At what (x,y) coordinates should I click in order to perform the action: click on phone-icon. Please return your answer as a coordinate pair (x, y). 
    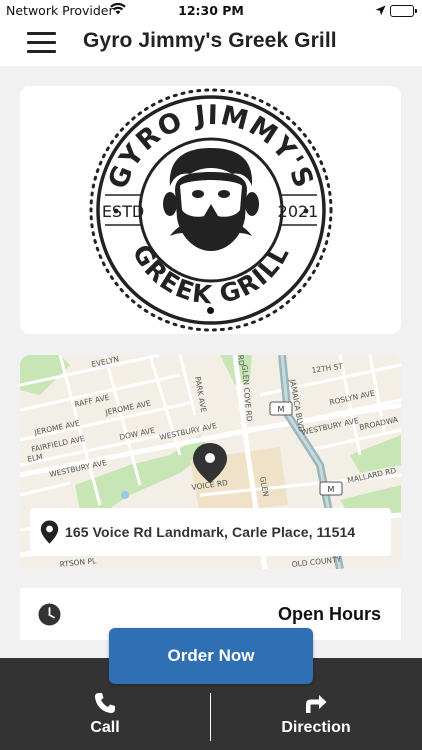
    Looking at the image, I should click on (105, 705).